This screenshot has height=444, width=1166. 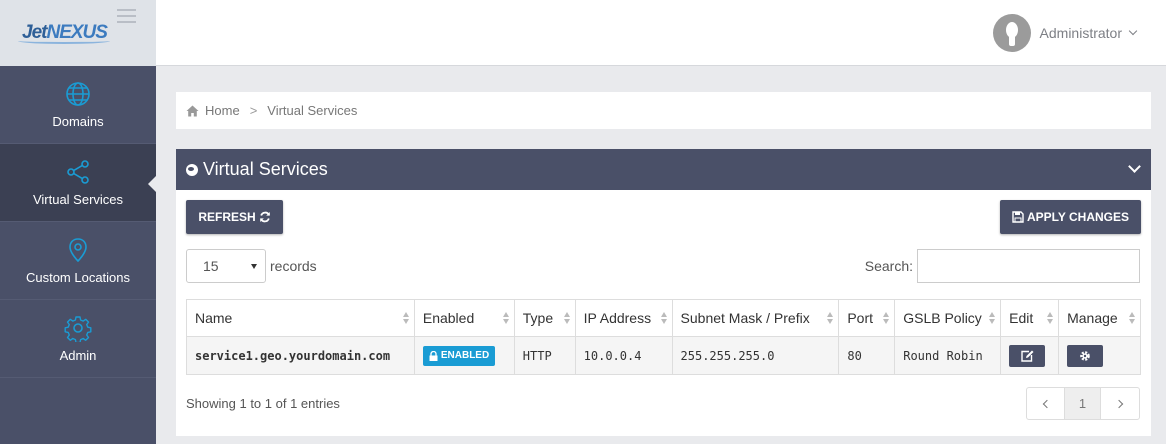 What do you see at coordinates (663, 169) in the screenshot?
I see `panel-header: Virtual Services` at bounding box center [663, 169].